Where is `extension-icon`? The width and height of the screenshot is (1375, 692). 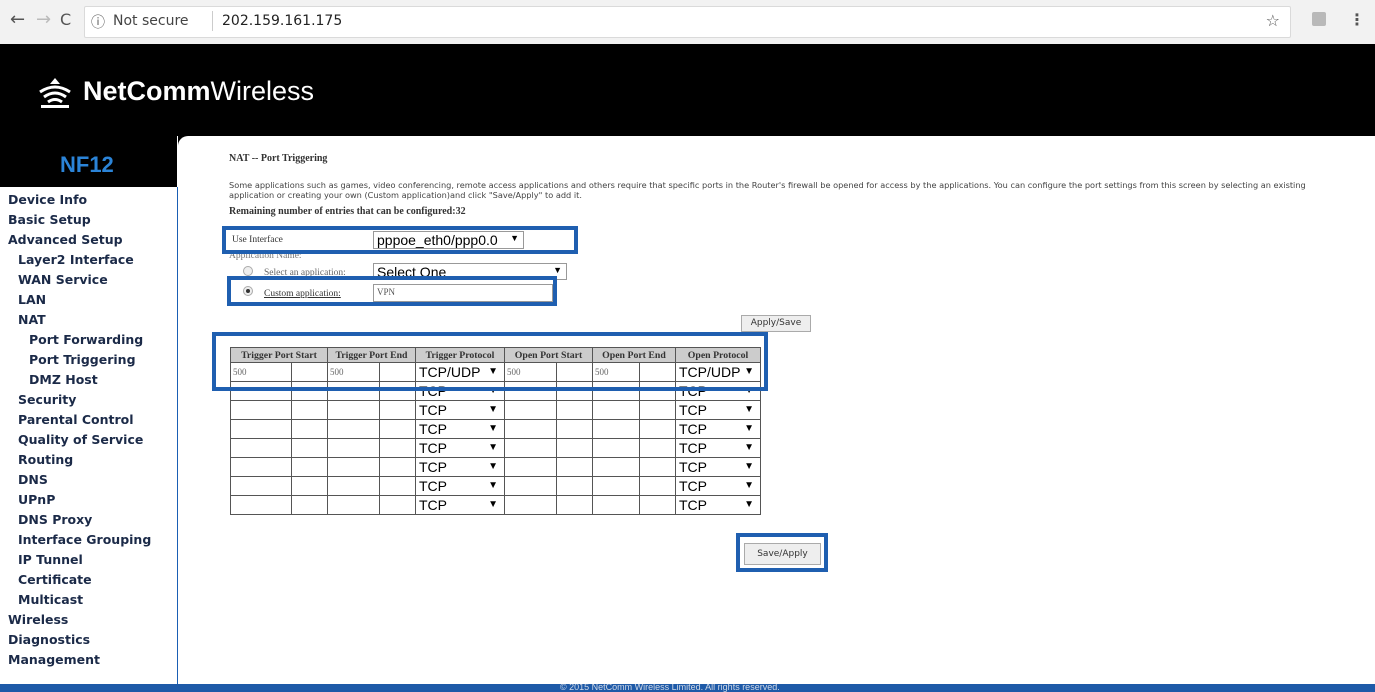
extension-icon is located at coordinates (1319, 19).